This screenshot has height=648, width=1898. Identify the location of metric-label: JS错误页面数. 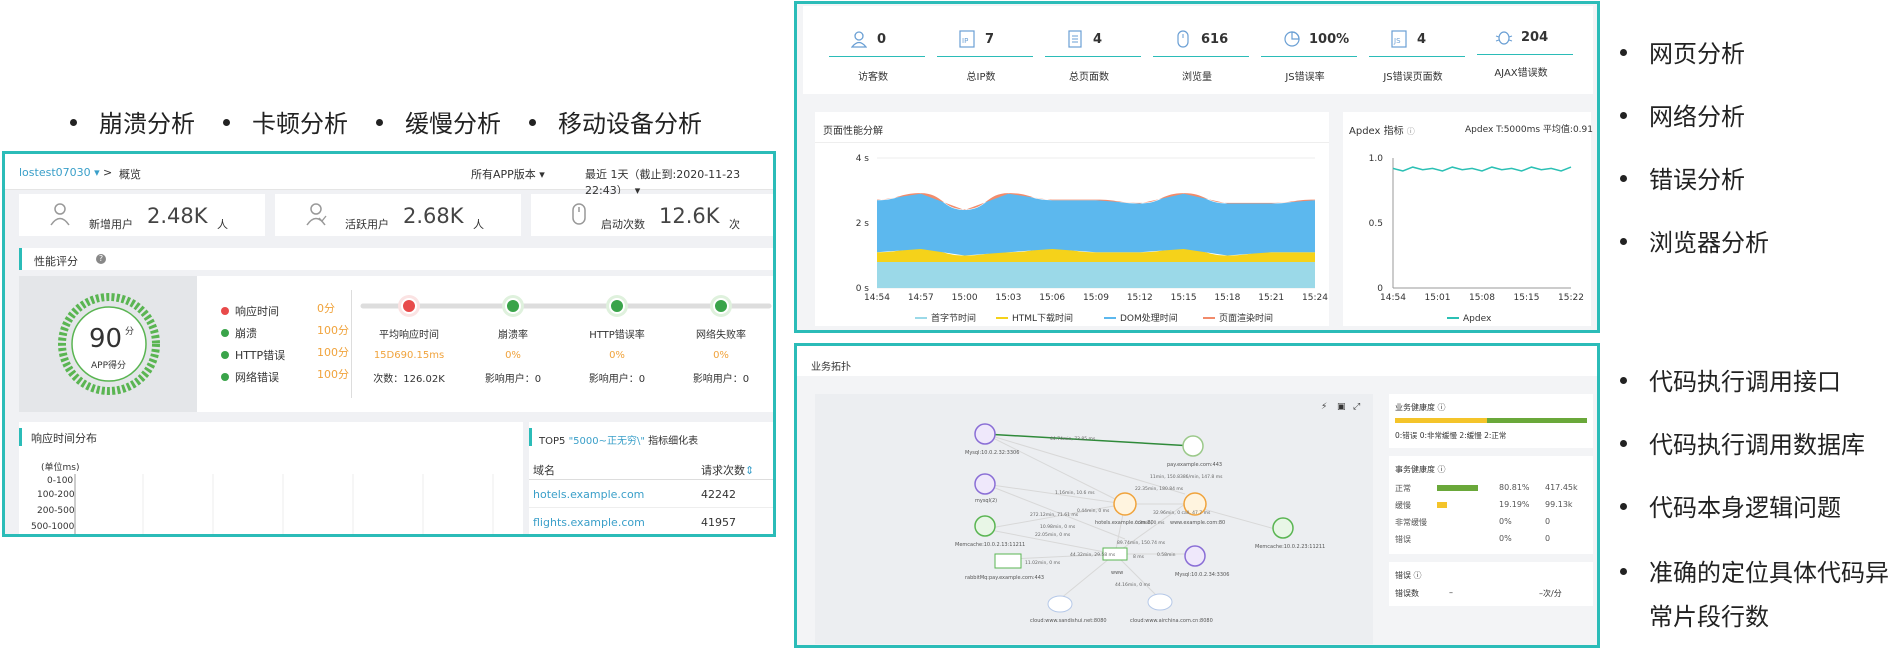
(1413, 77).